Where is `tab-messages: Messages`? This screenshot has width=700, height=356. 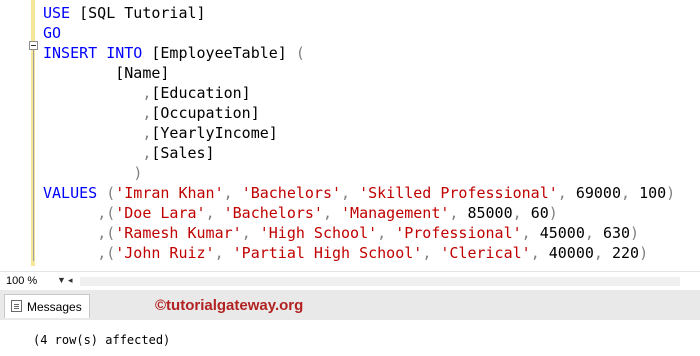 tab-messages: Messages is located at coordinates (47, 306).